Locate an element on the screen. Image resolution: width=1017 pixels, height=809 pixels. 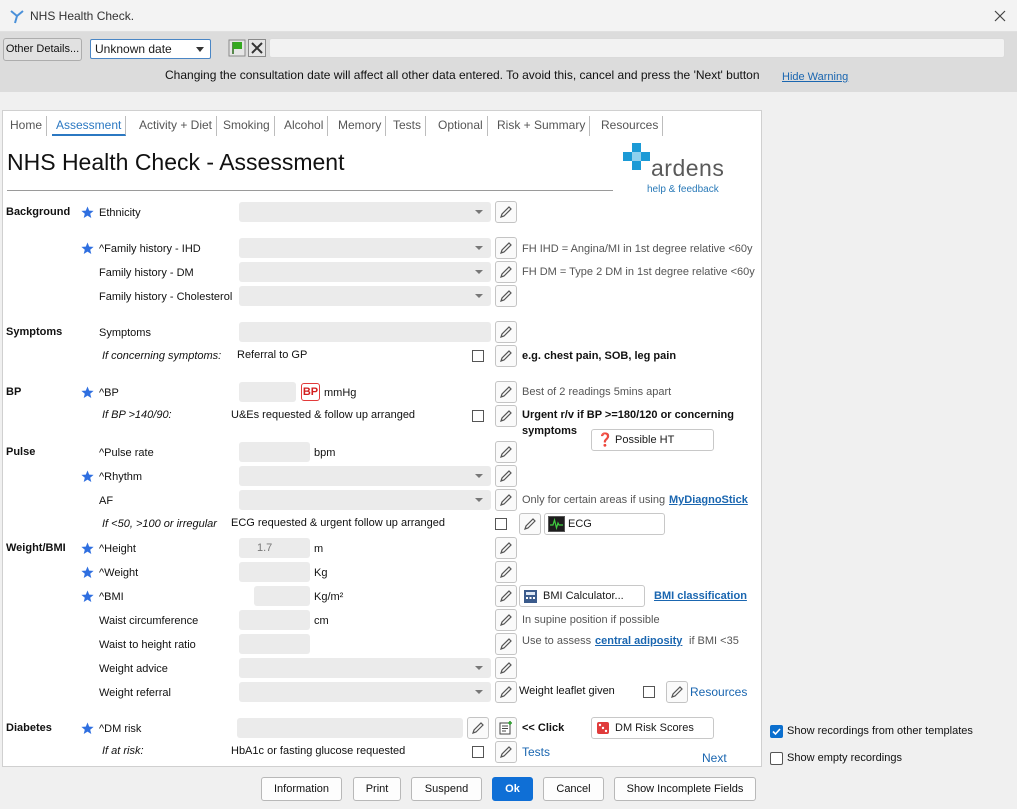
question-icon: ❓ is located at coordinates (605, 439).